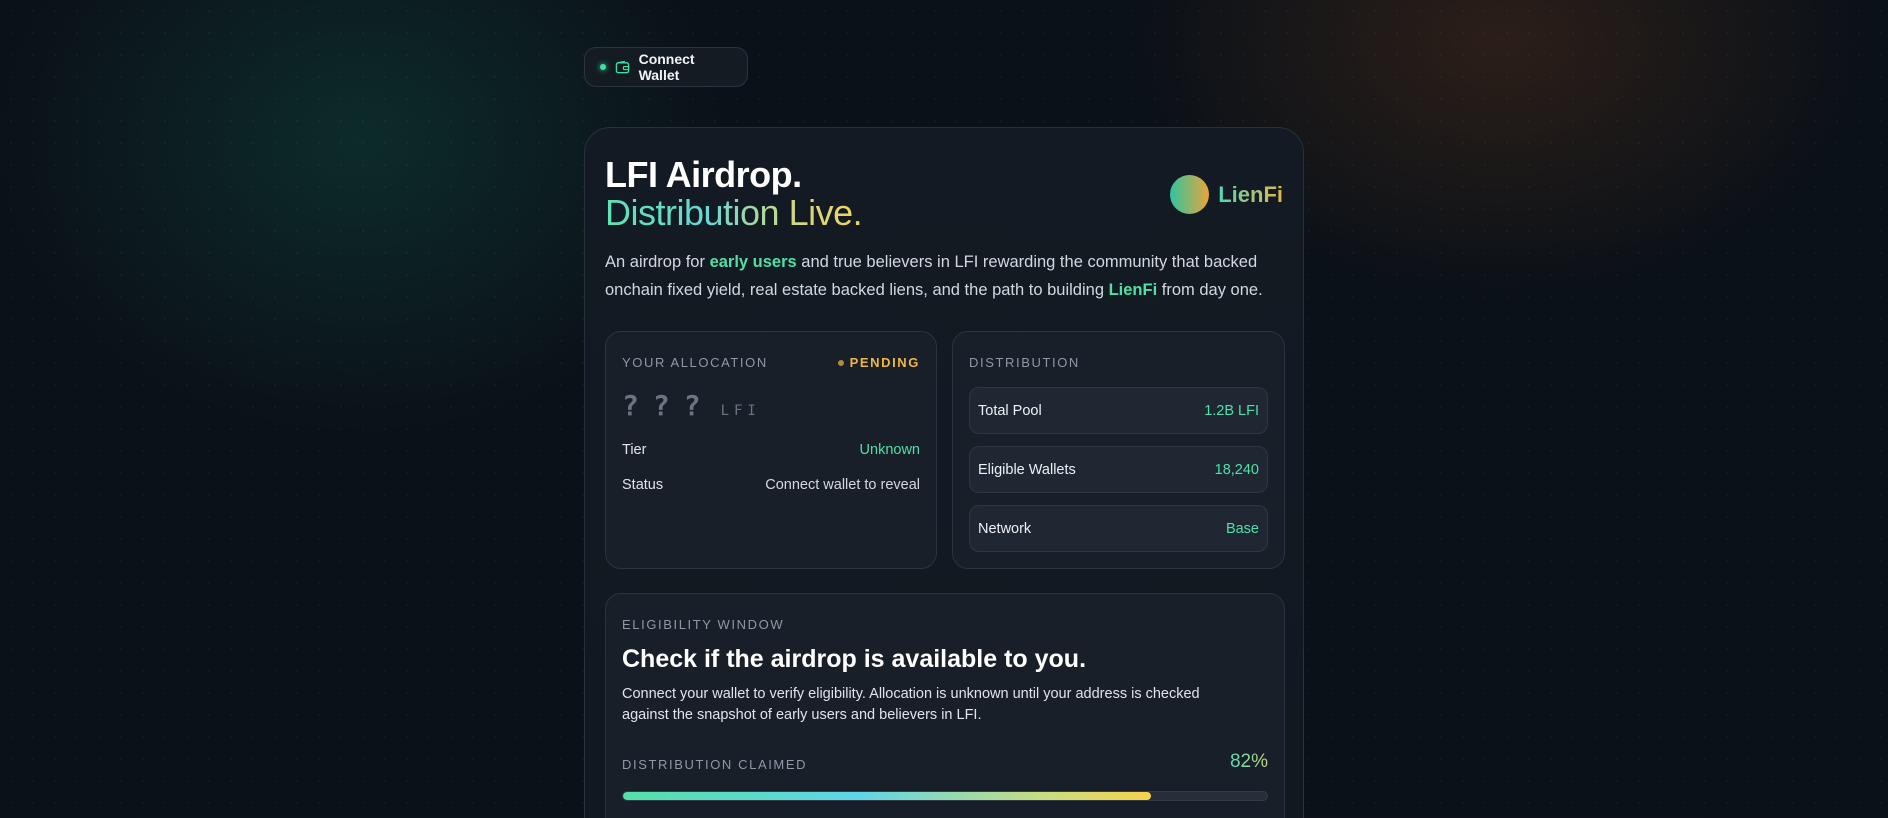 Image resolution: width=1888 pixels, height=818 pixels. I want to click on stat-value: 18,240, so click(1236, 469).